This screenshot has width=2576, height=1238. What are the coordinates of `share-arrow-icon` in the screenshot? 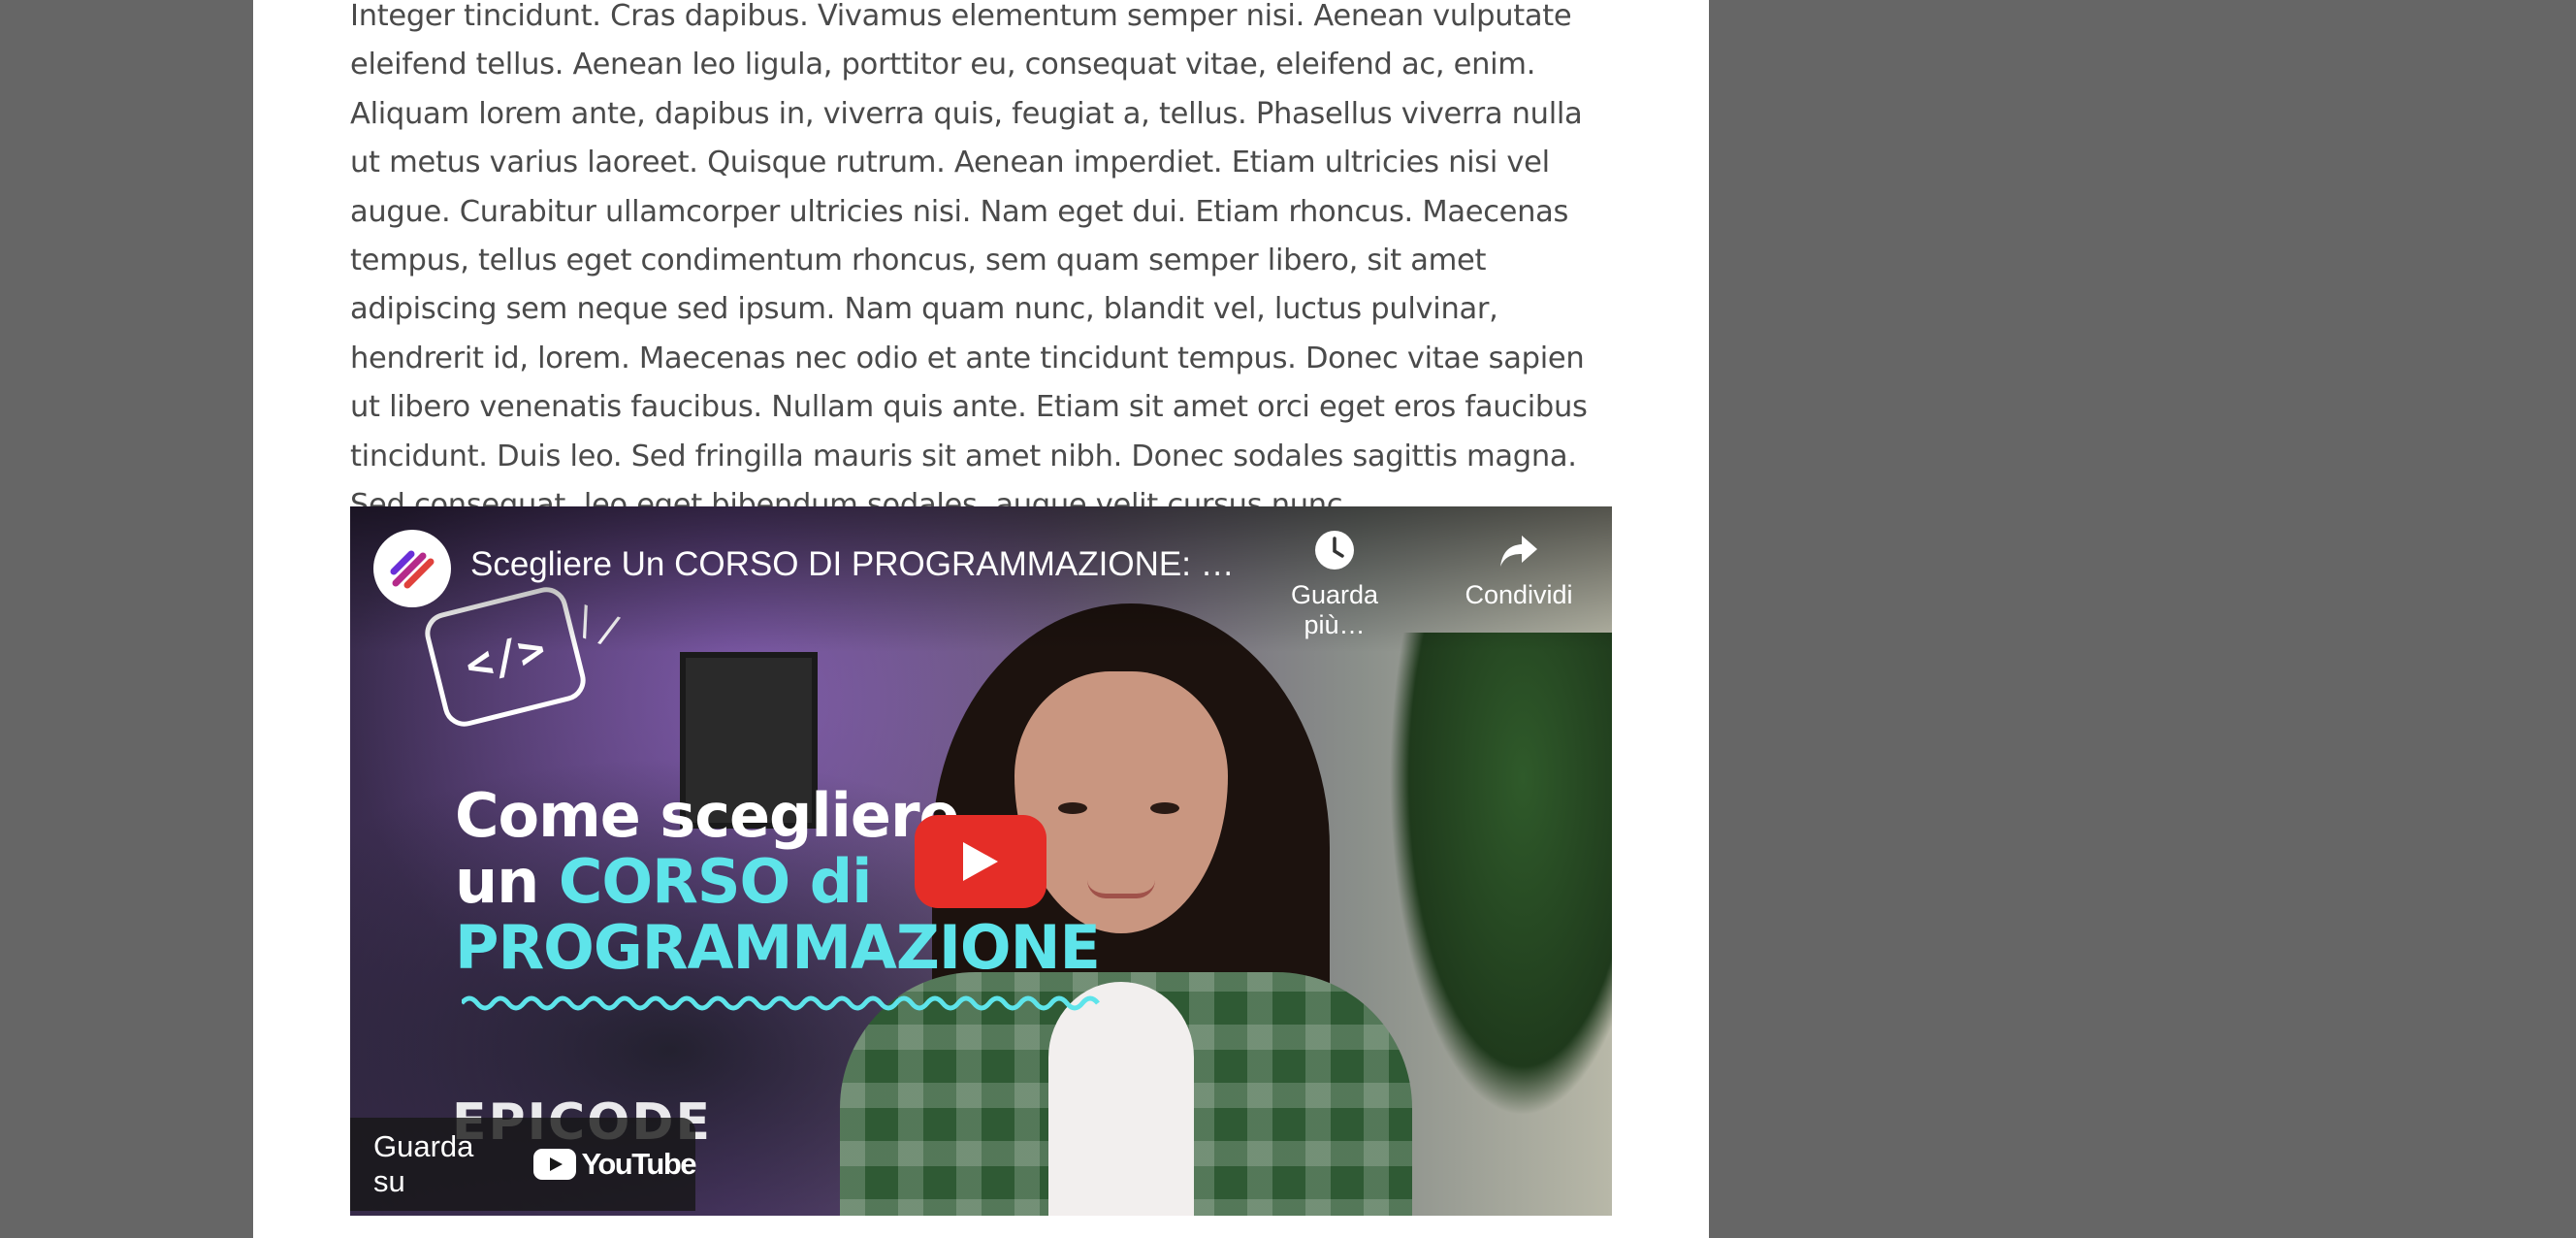 It's located at (1518, 552).